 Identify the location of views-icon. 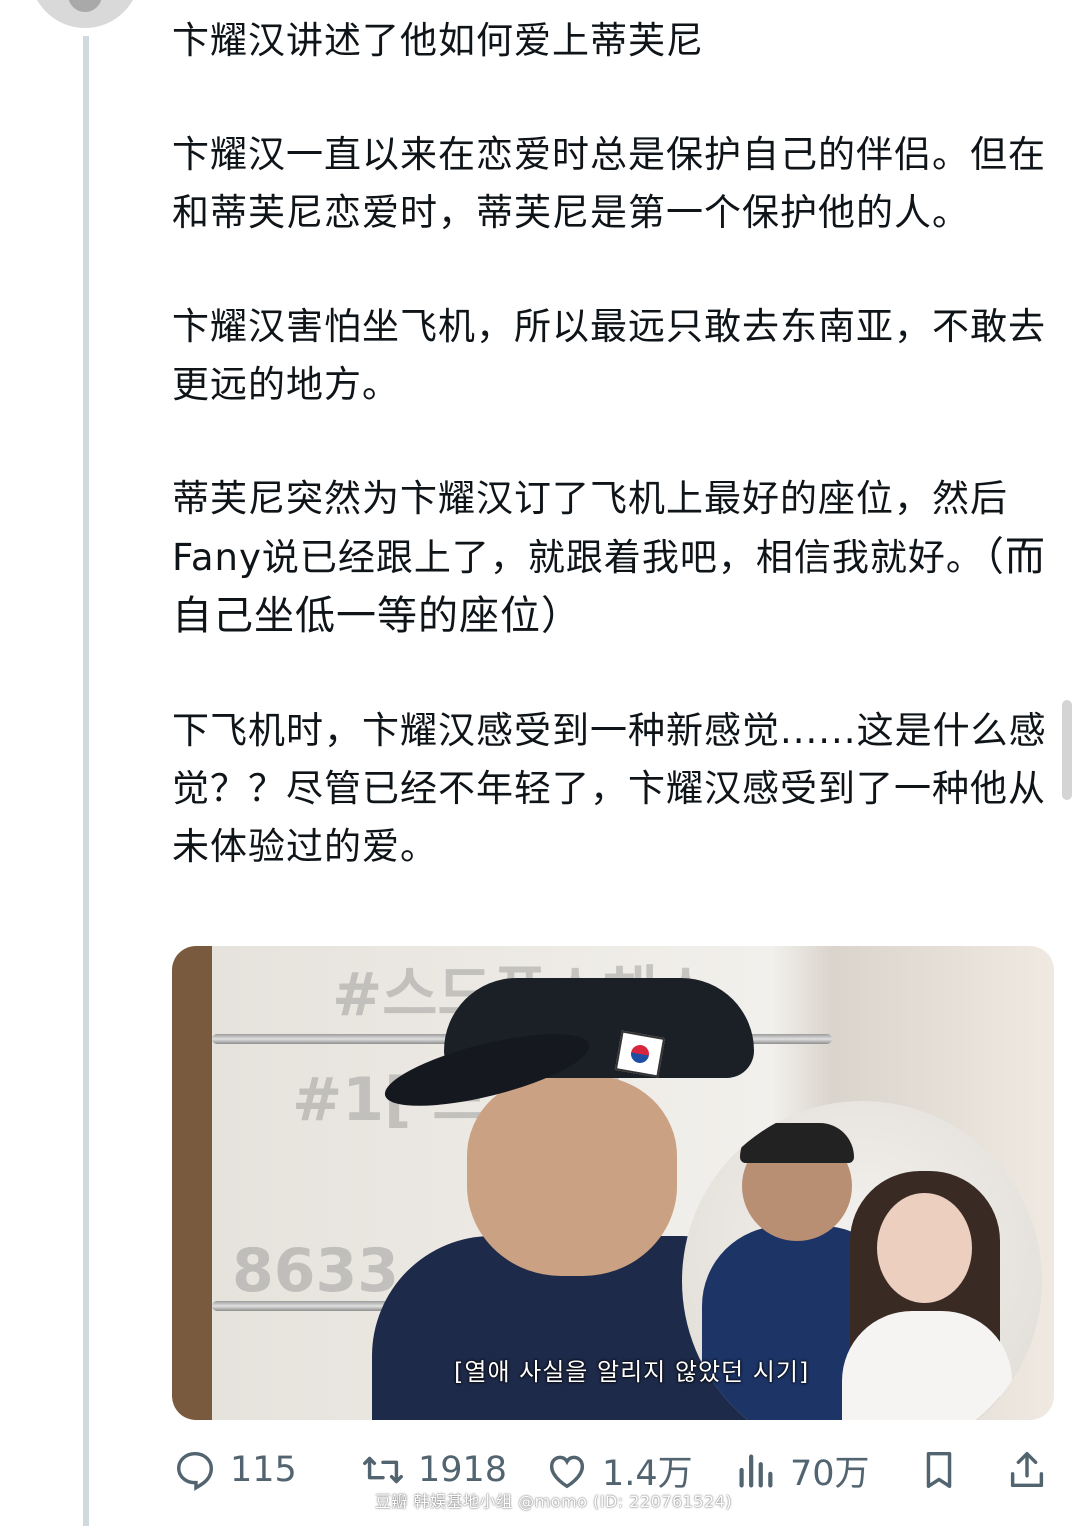
(756, 1471).